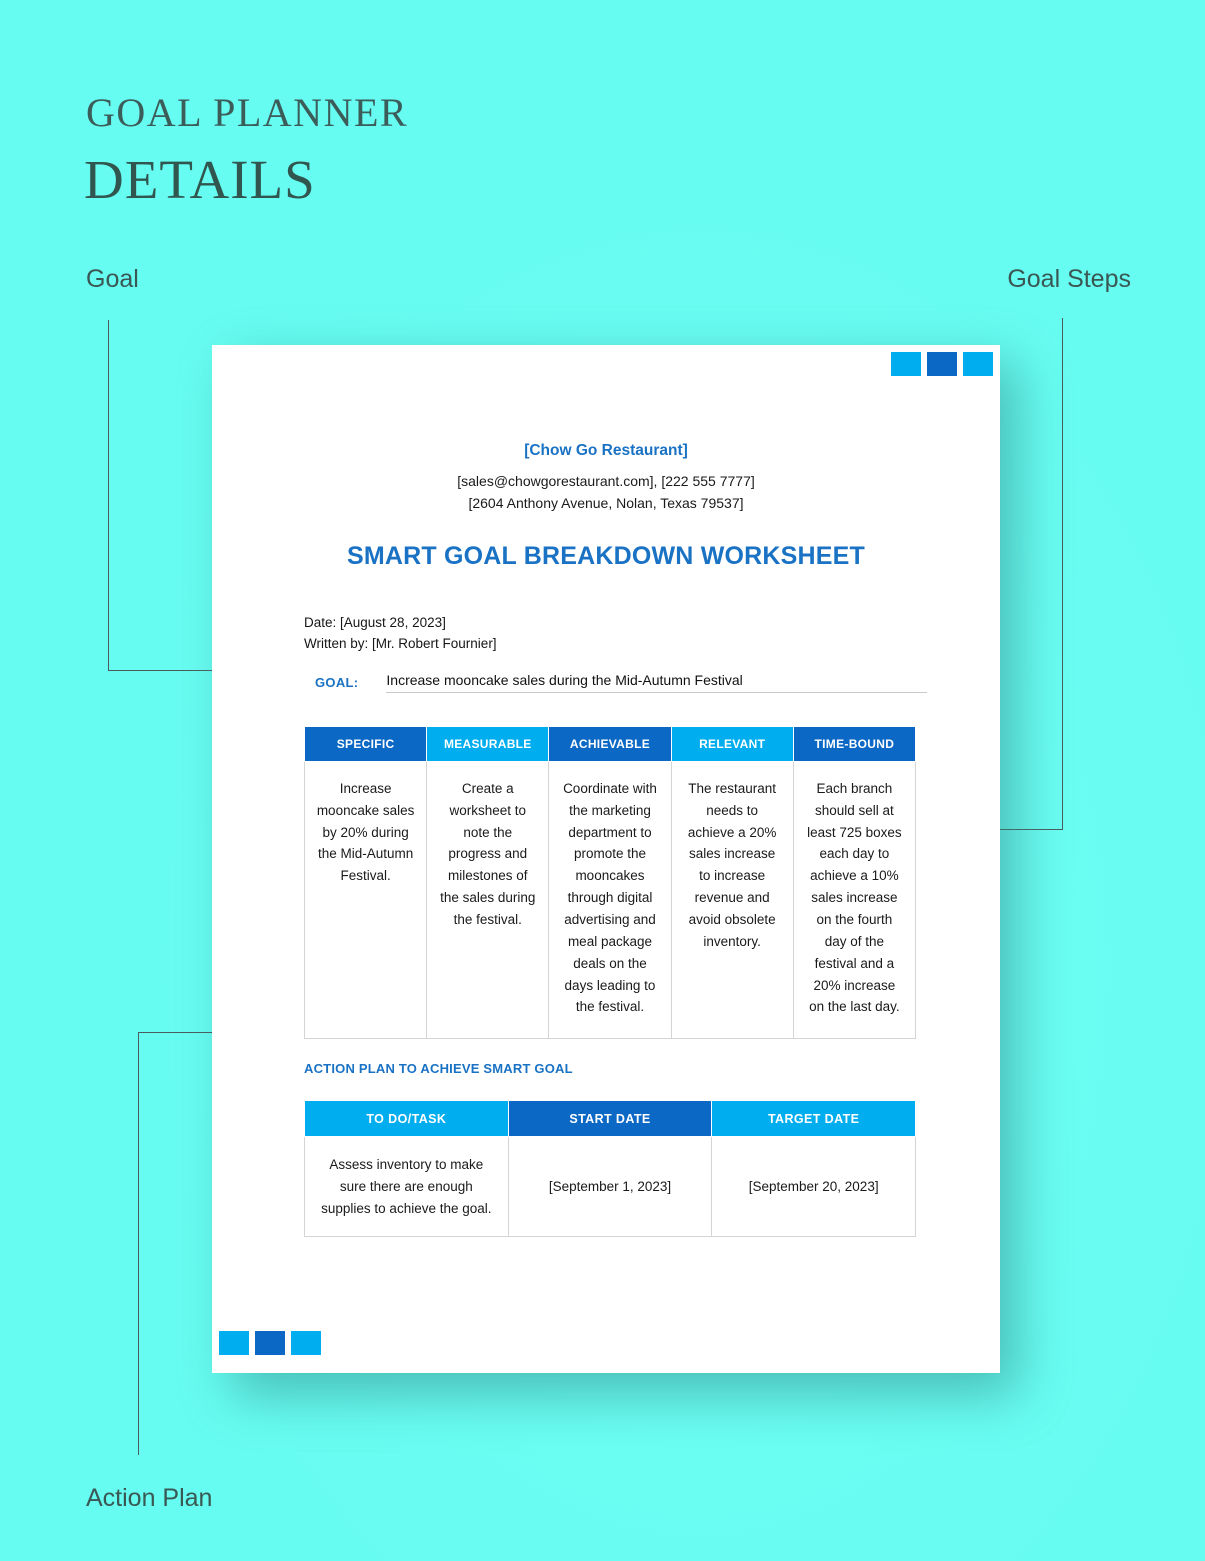 Image resolution: width=1205 pixels, height=1561 pixels. Describe the element at coordinates (375, 623) in the screenshot. I see `meta-date: Date: [August 28, 2023]` at that location.